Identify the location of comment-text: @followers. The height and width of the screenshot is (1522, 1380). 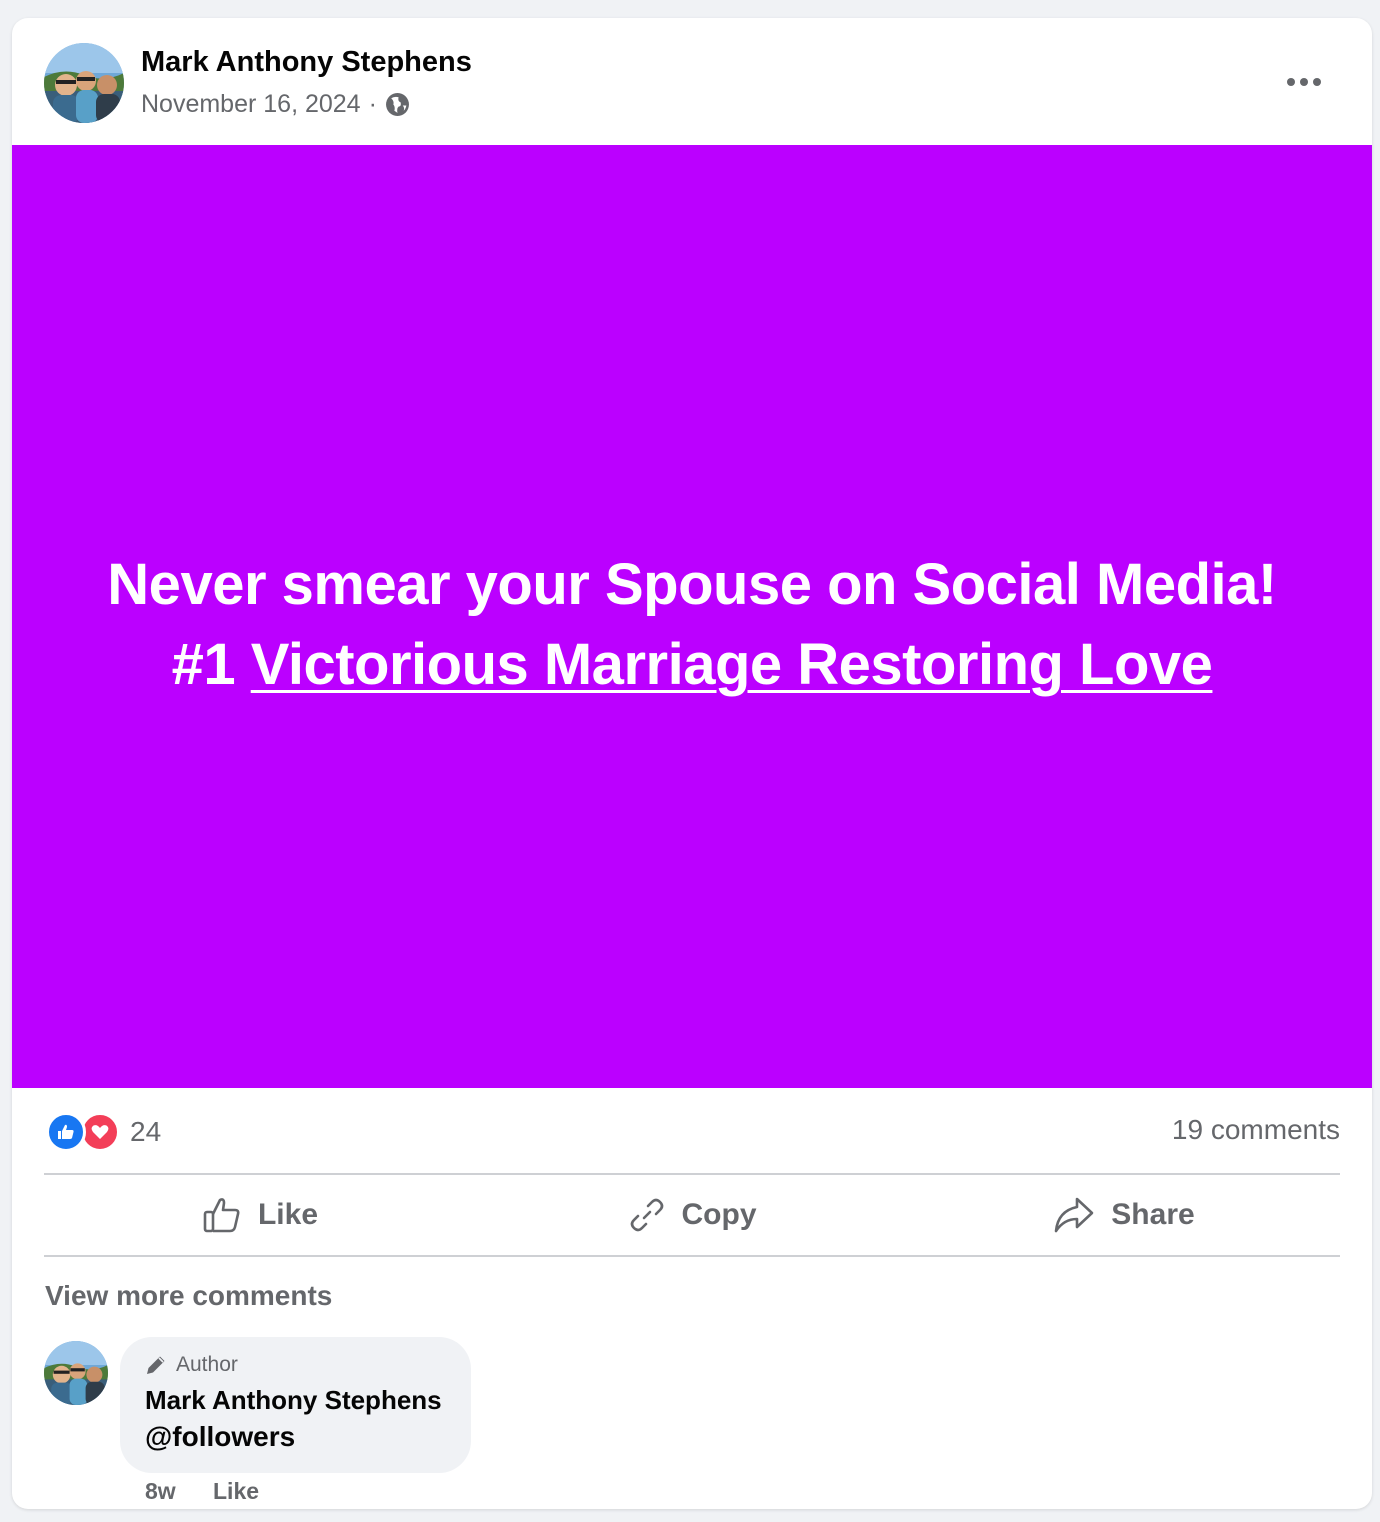
(220, 1436).